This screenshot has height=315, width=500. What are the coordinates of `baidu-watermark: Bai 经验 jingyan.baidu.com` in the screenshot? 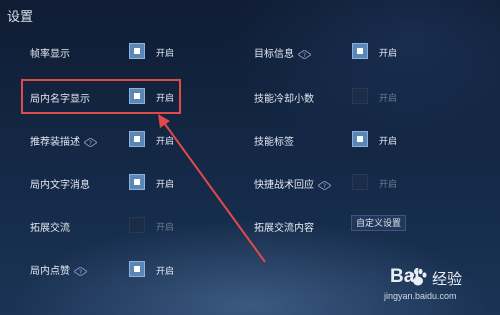 It's located at (440, 286).